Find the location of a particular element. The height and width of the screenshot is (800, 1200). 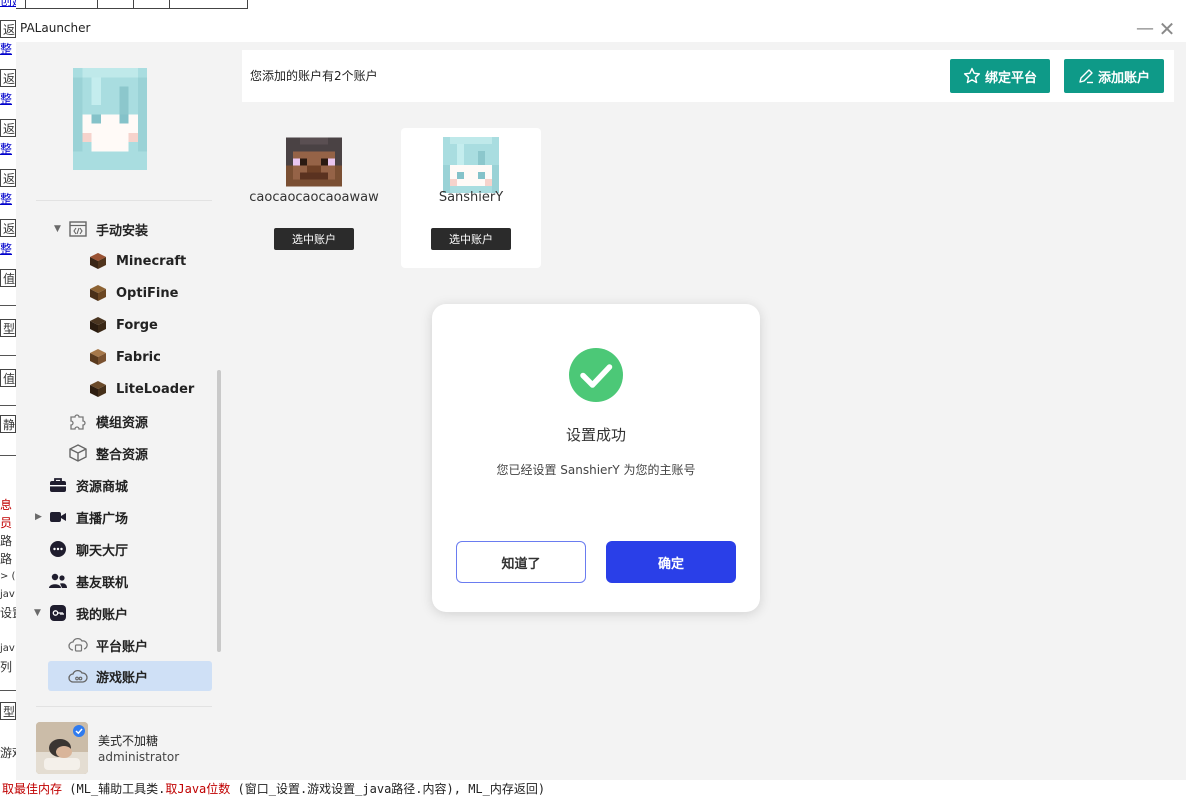

account-count-text: 您添加的账户有2个账户 is located at coordinates (314, 76).